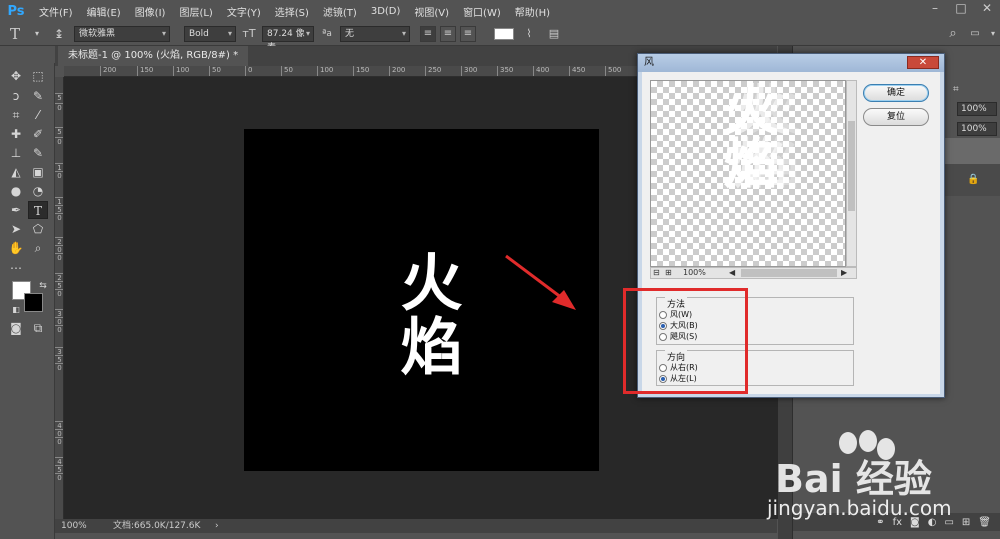 This screenshot has height=539, width=1000. I want to click on menu-type: 文字(Y), so click(244, 11).